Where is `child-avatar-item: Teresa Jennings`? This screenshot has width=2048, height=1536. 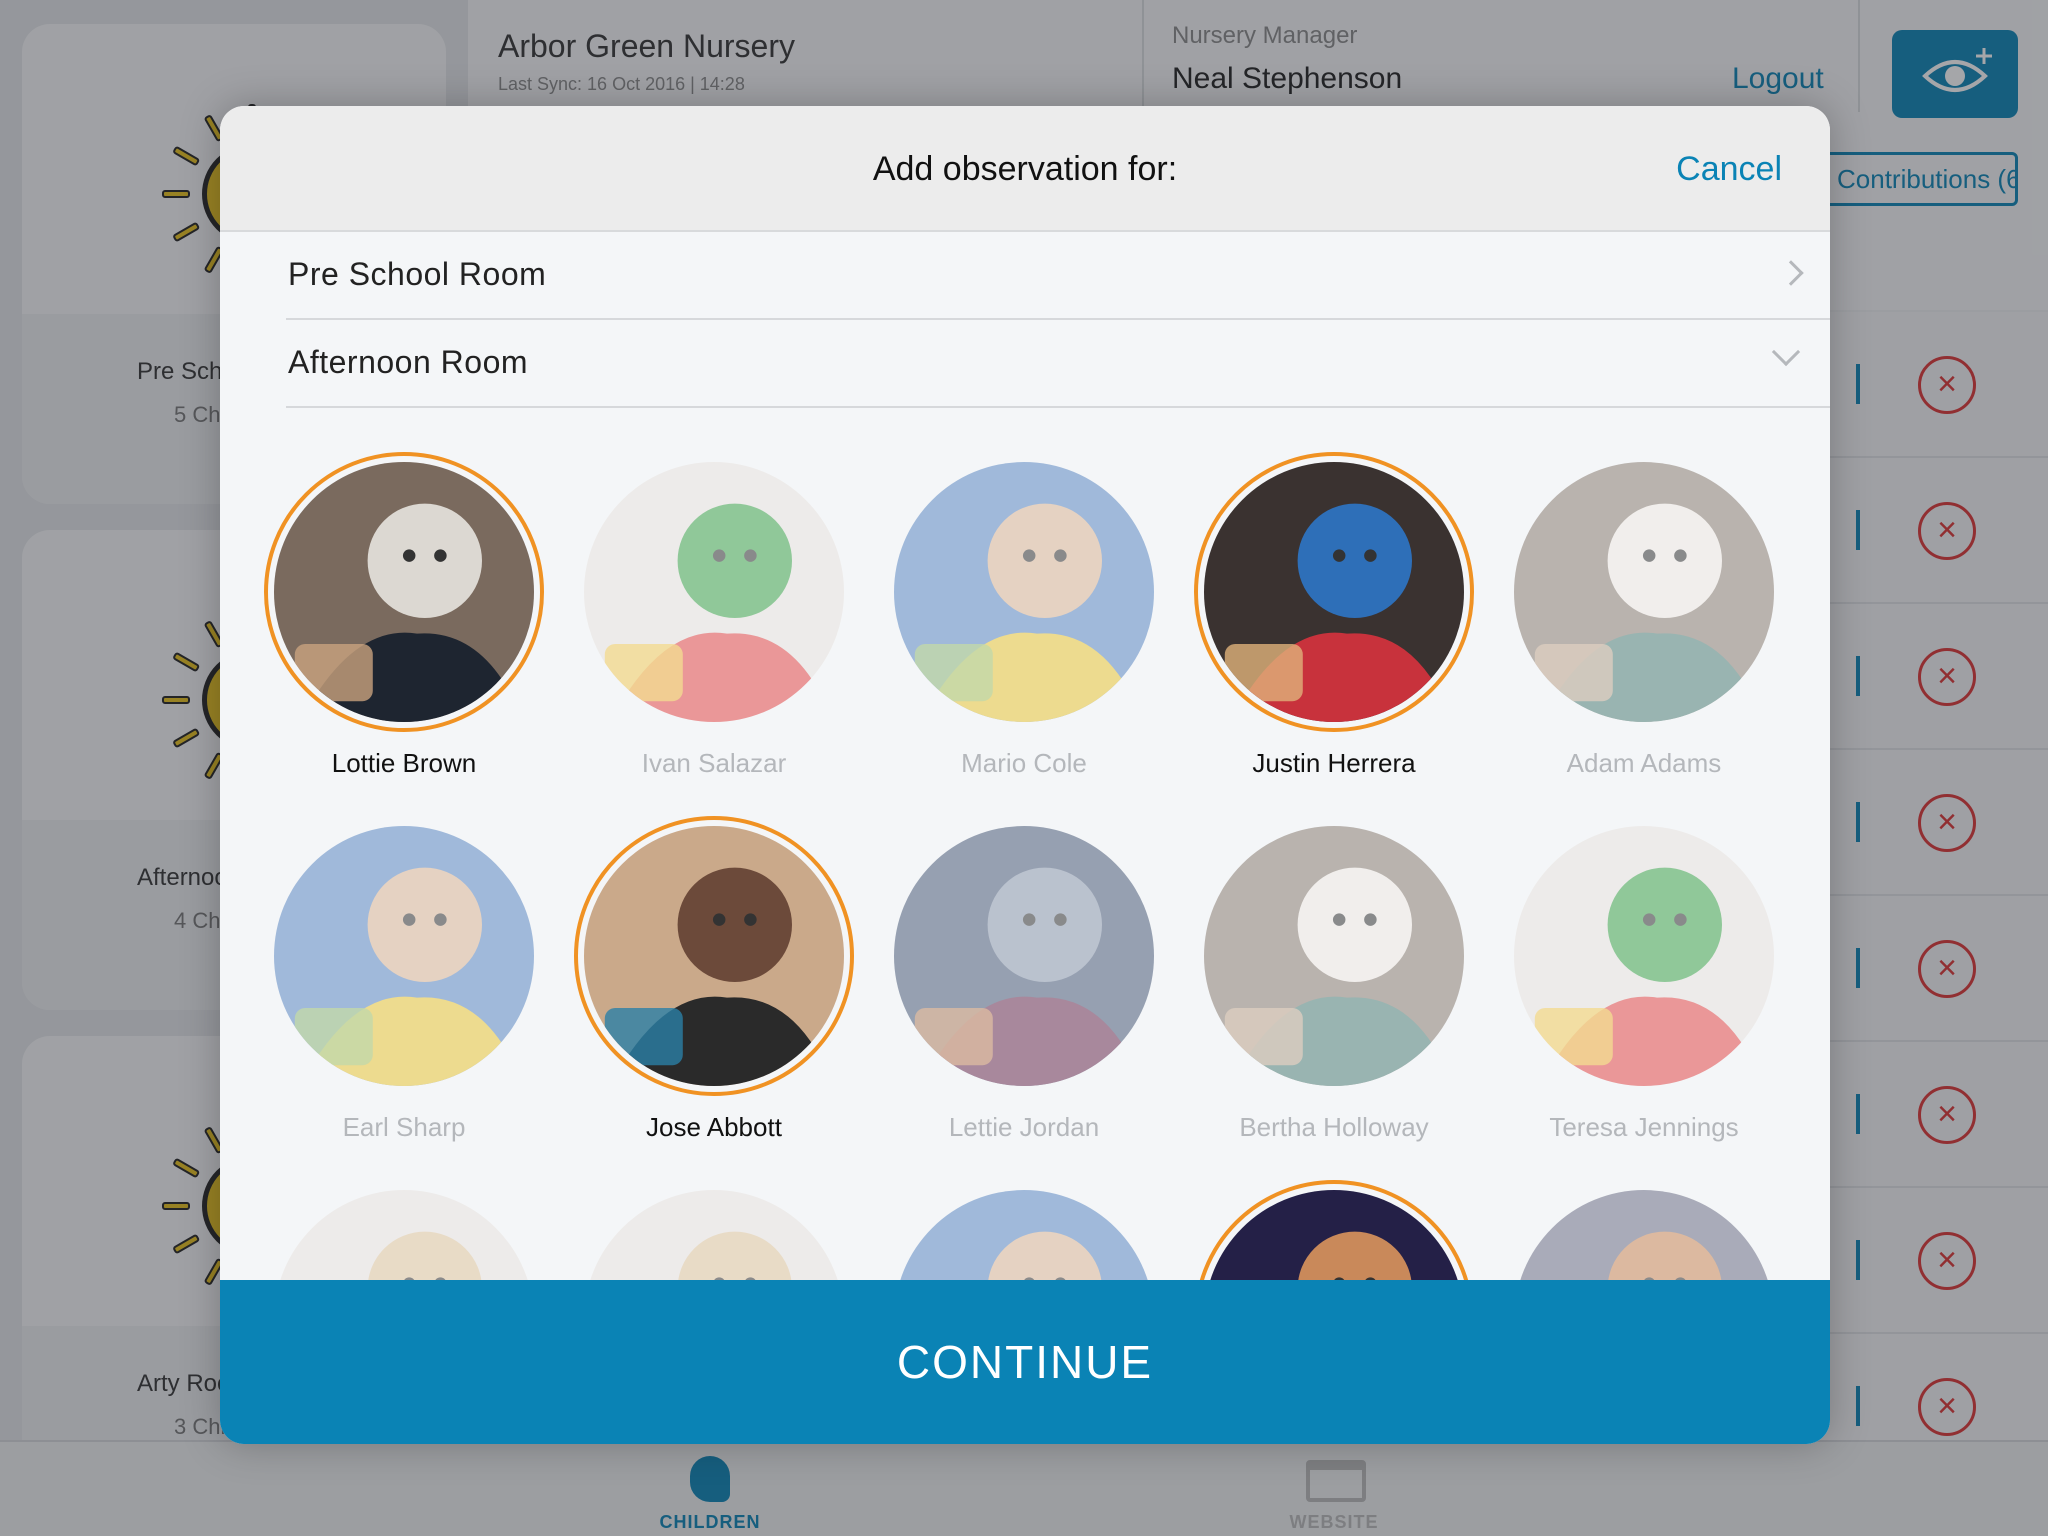 child-avatar-item: Teresa Jennings is located at coordinates (1617, 981).